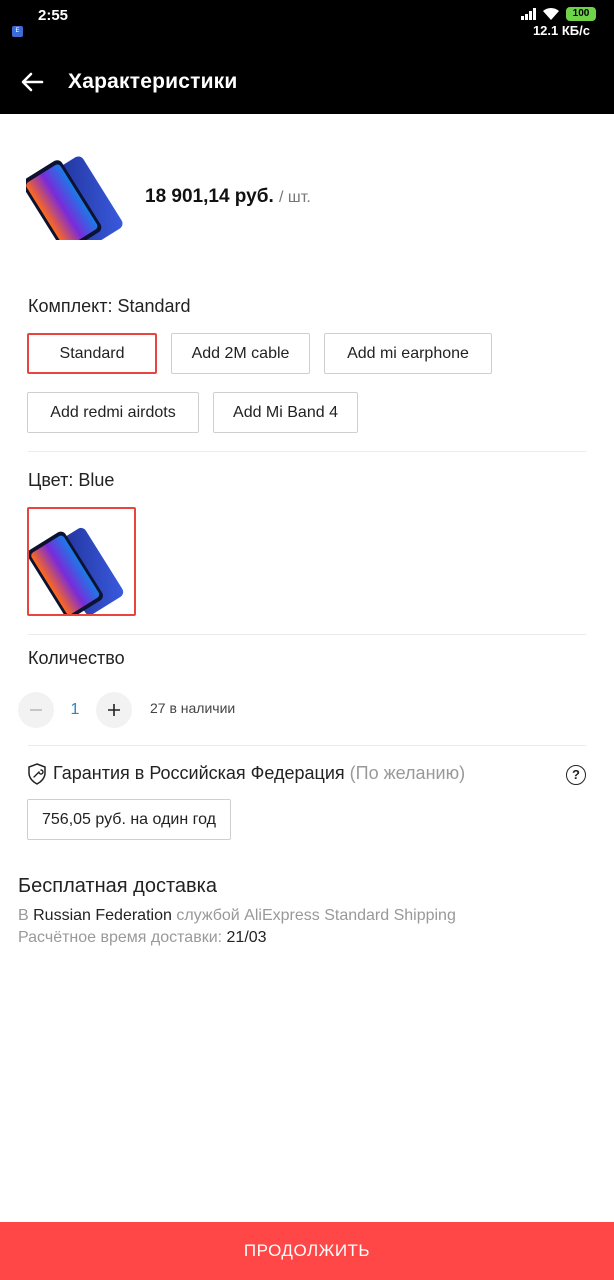 The width and height of the screenshot is (614, 1280). What do you see at coordinates (113, 412) in the screenshot?
I see `kit-option-redmi-airdots: Add redmi airdots` at bounding box center [113, 412].